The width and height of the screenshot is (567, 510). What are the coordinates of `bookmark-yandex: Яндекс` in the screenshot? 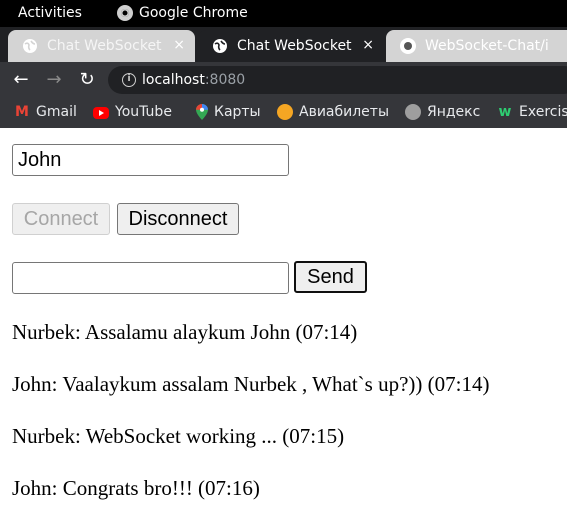 It's located at (442, 112).